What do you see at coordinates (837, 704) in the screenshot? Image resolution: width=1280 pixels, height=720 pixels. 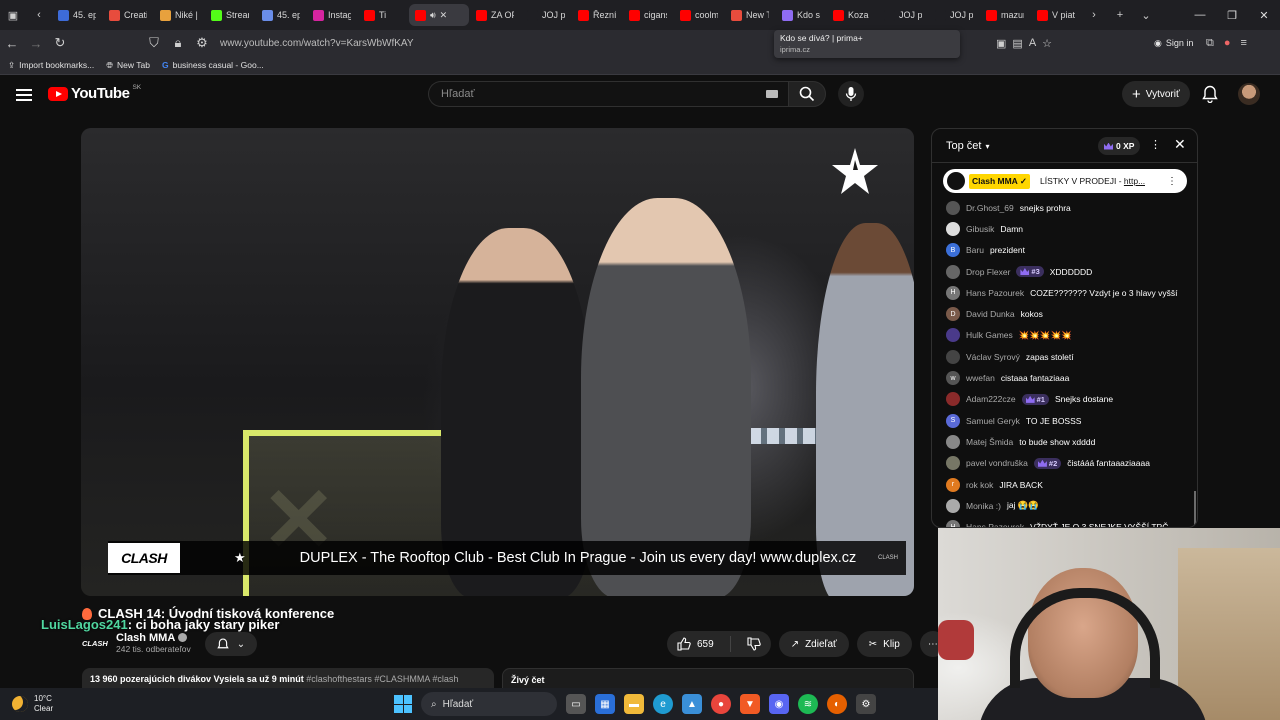 I see `firefox-icon: ◐` at bounding box center [837, 704].